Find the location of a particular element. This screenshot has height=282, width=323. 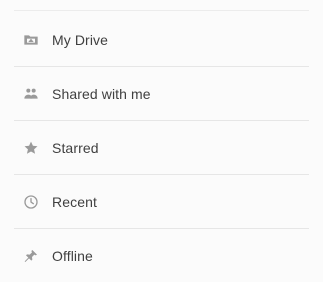

people-icon is located at coordinates (31, 94).